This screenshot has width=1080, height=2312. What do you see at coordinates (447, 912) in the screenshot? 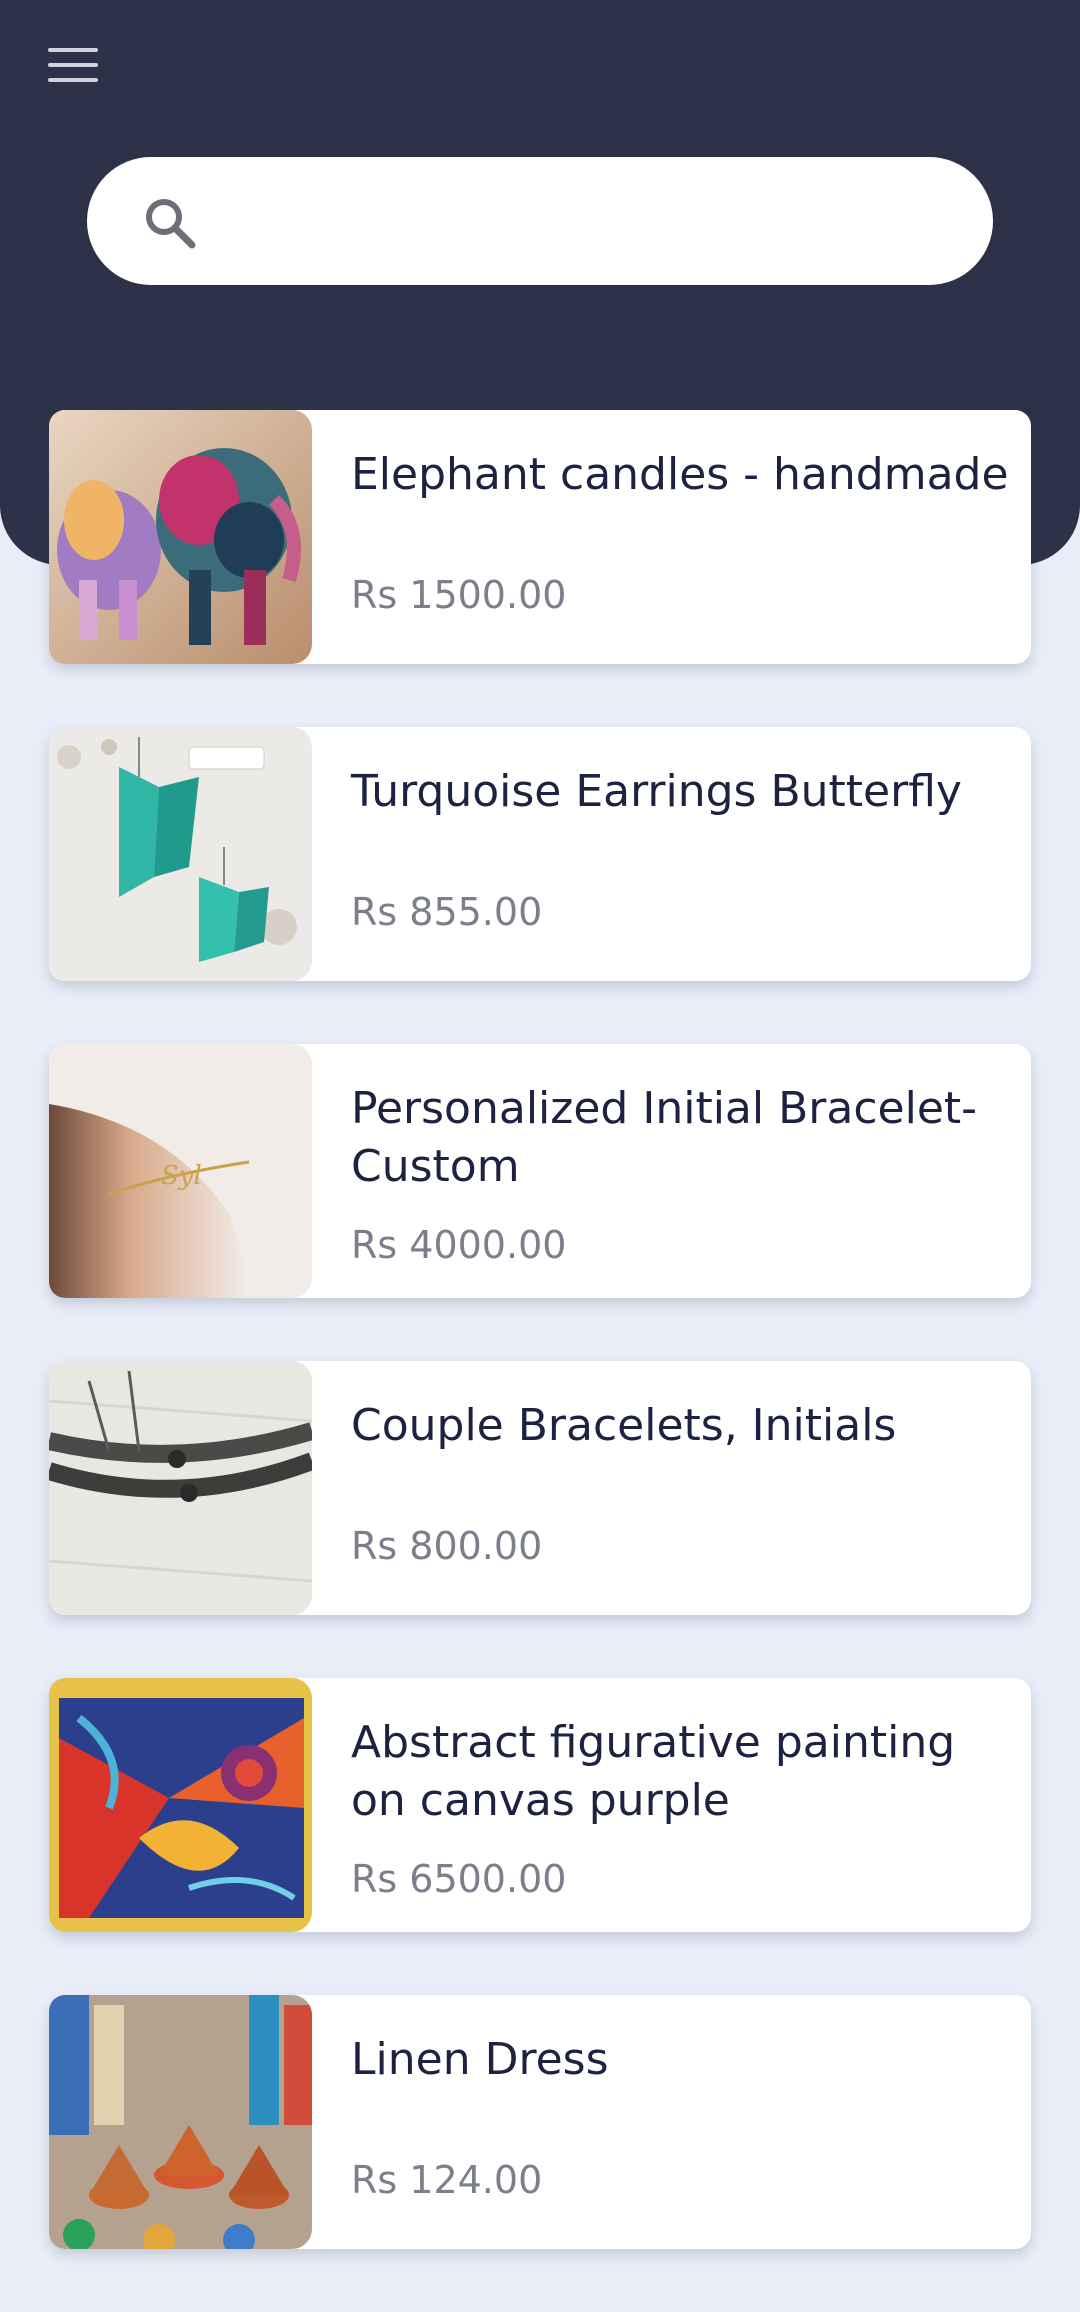
I see `product-price: Rs 855.00` at bounding box center [447, 912].